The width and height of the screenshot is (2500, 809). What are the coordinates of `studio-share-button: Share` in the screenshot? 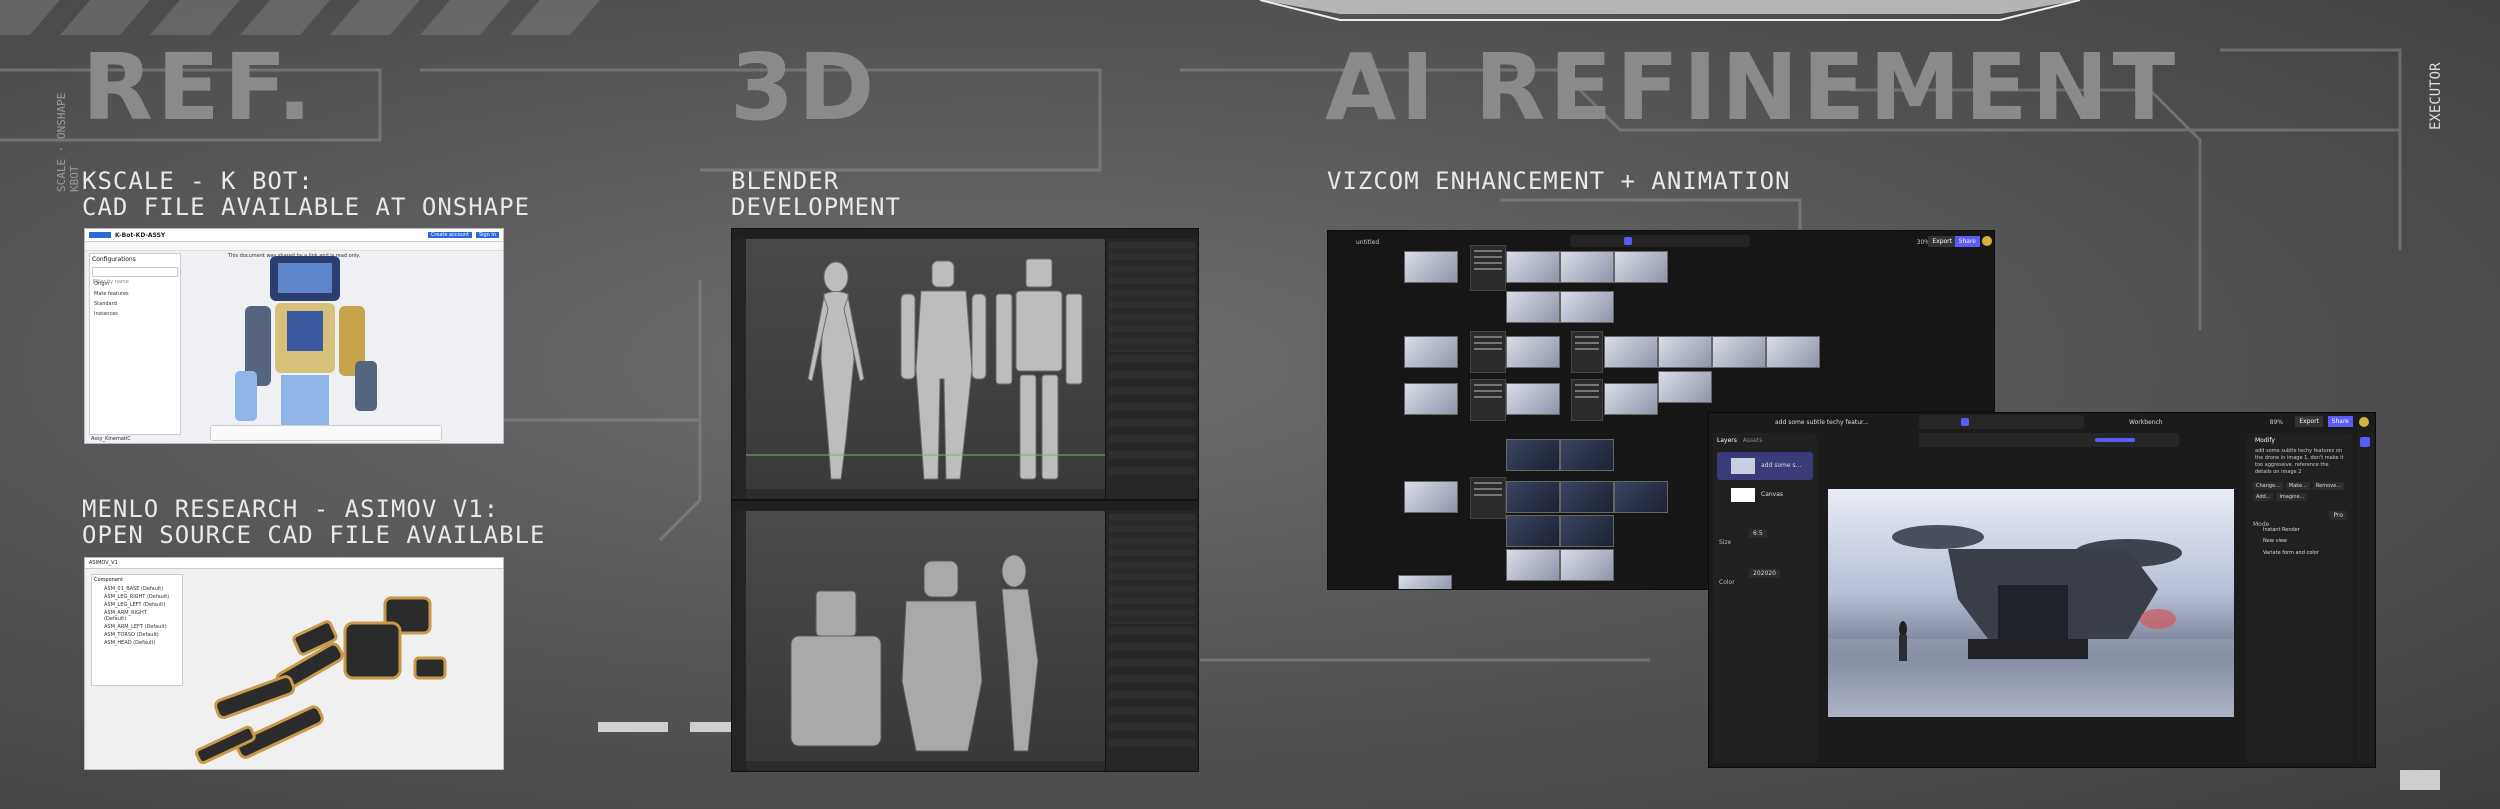 It's located at (2340, 421).